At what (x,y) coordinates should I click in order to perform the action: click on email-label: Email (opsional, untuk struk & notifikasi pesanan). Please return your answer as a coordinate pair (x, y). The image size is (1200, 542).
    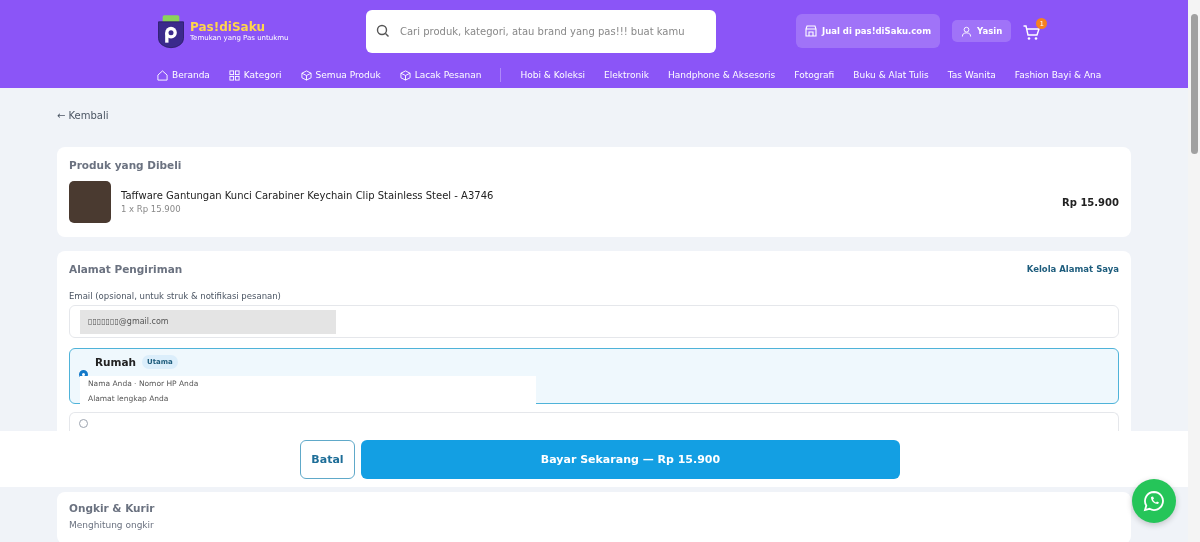
    Looking at the image, I should click on (175, 296).